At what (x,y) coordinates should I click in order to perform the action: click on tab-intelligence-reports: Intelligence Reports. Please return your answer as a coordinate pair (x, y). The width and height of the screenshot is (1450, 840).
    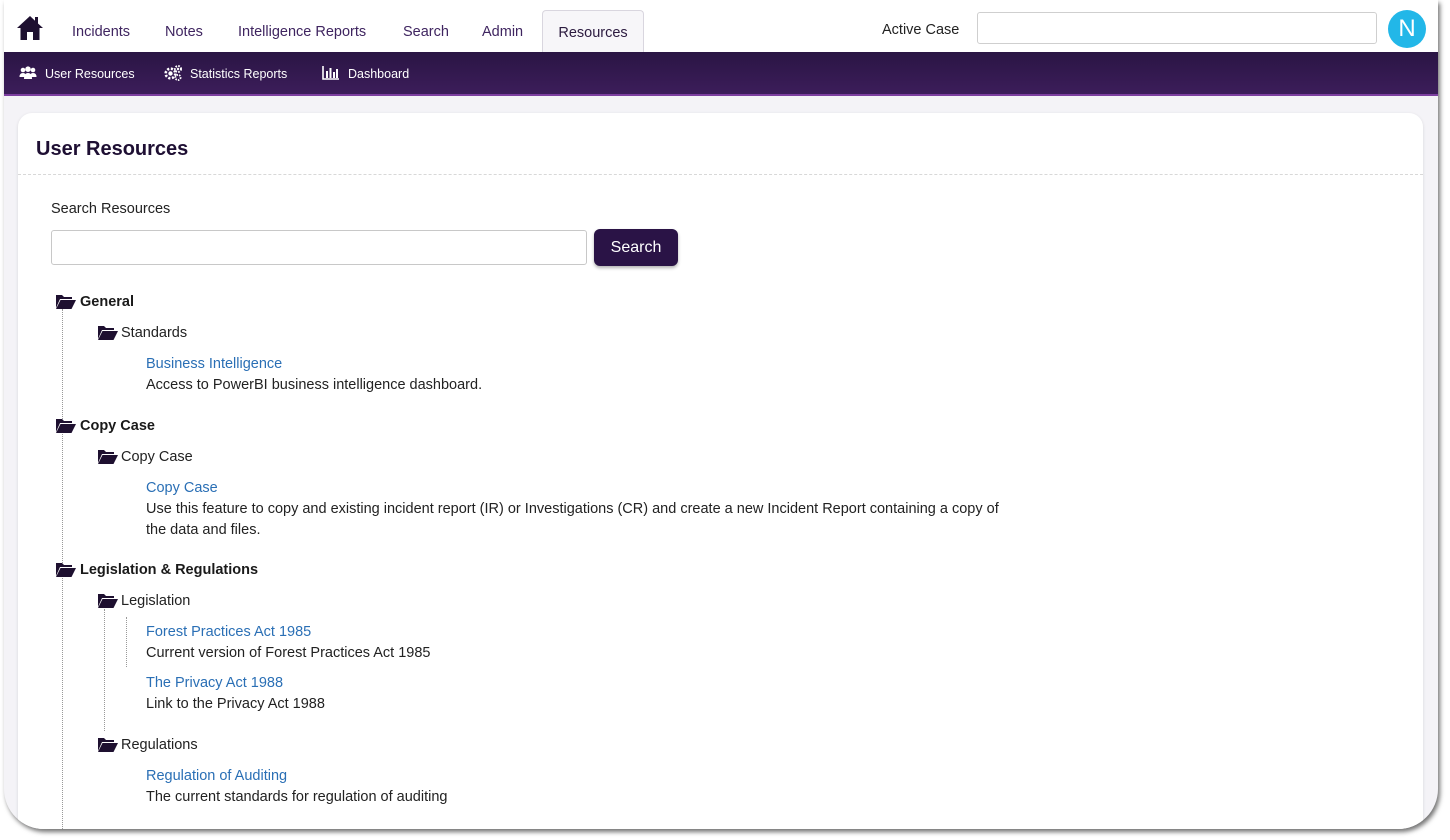
    Looking at the image, I should click on (302, 31).